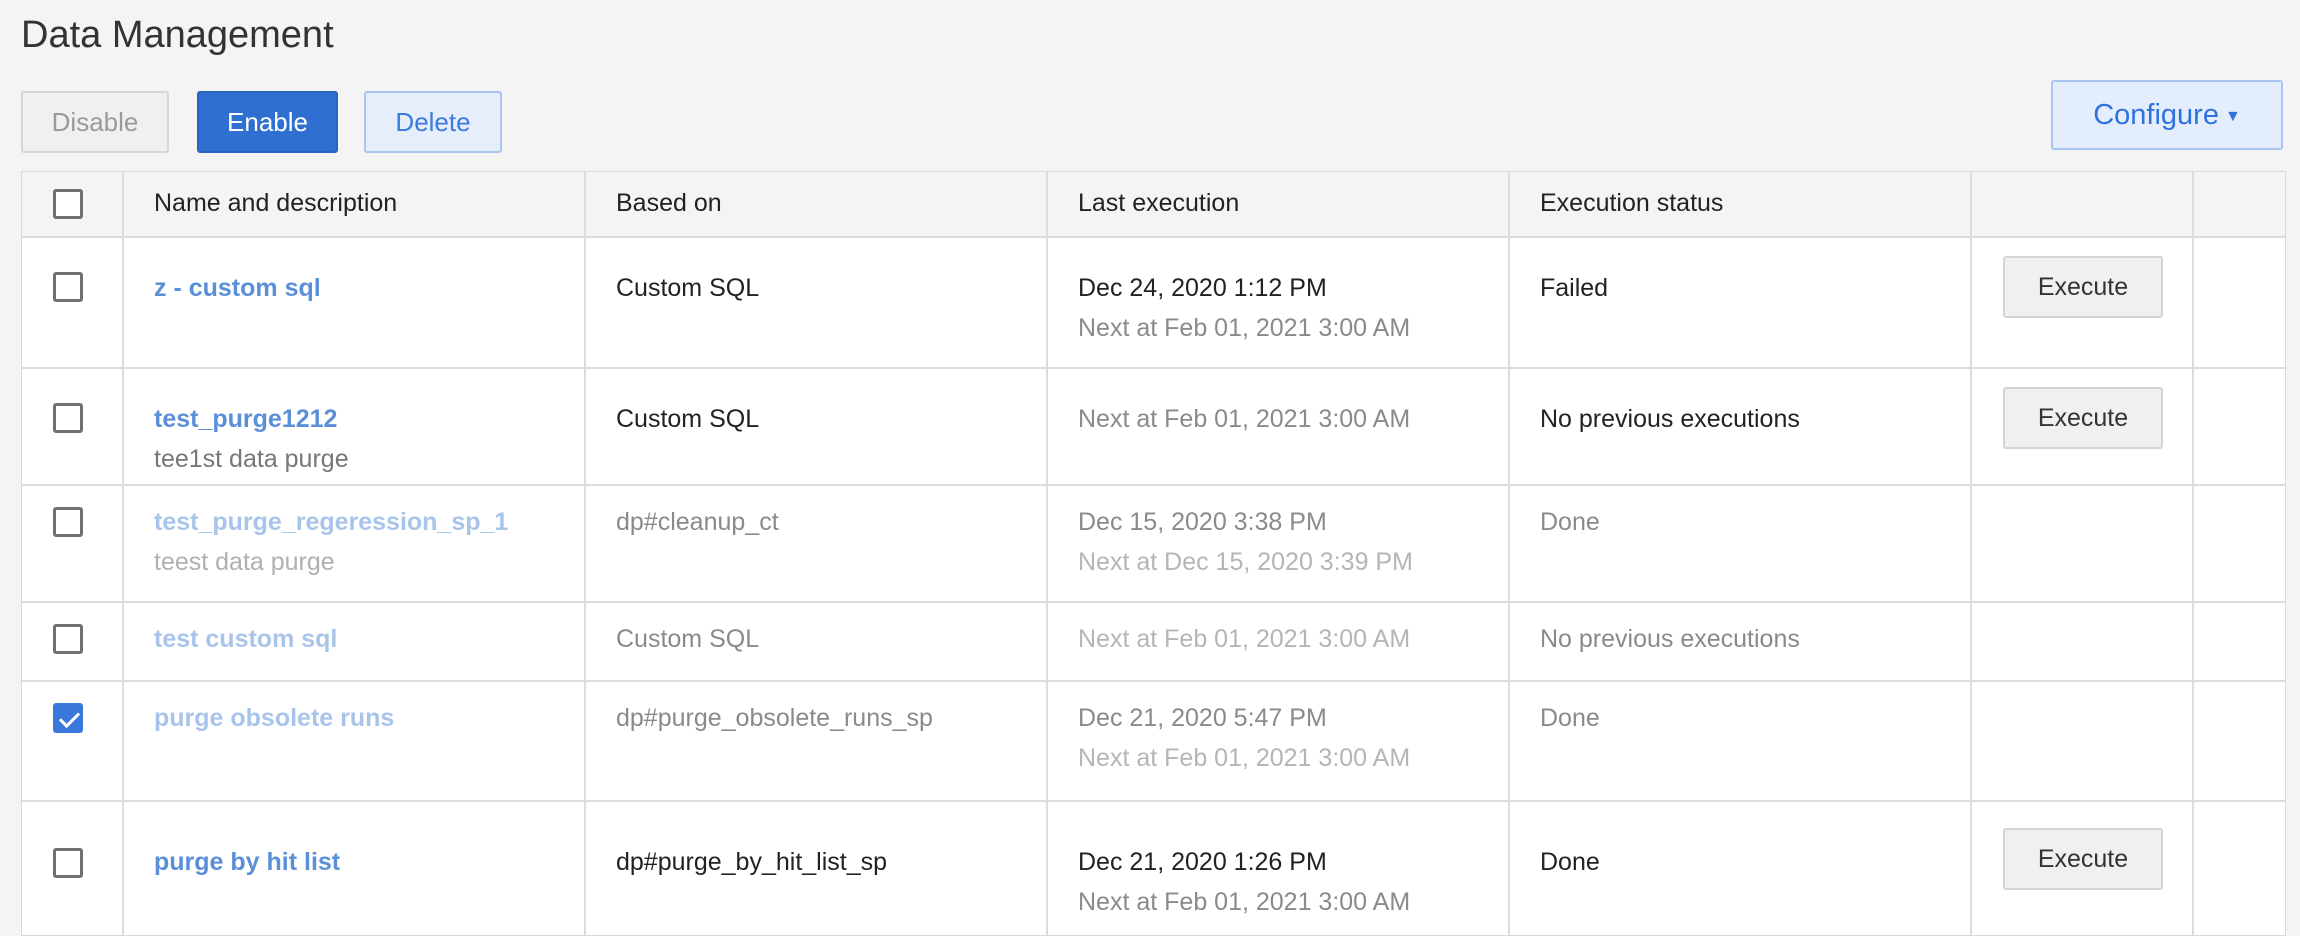 The image size is (2300, 936). What do you see at coordinates (245, 419) in the screenshot?
I see `row-name-link: test_purge1212` at bounding box center [245, 419].